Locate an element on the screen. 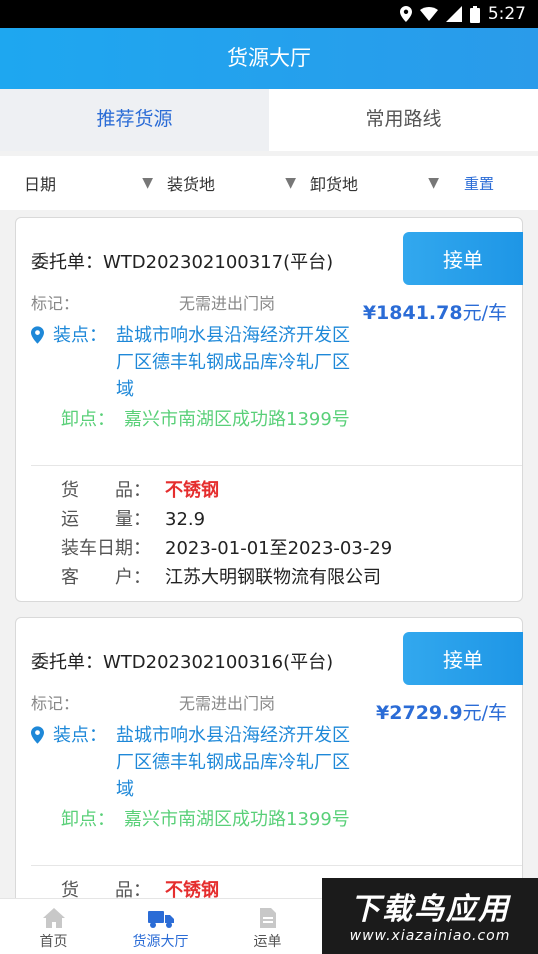 This screenshot has height=954, width=538. price: ¥2729.9元/车 is located at coordinates (441, 711).